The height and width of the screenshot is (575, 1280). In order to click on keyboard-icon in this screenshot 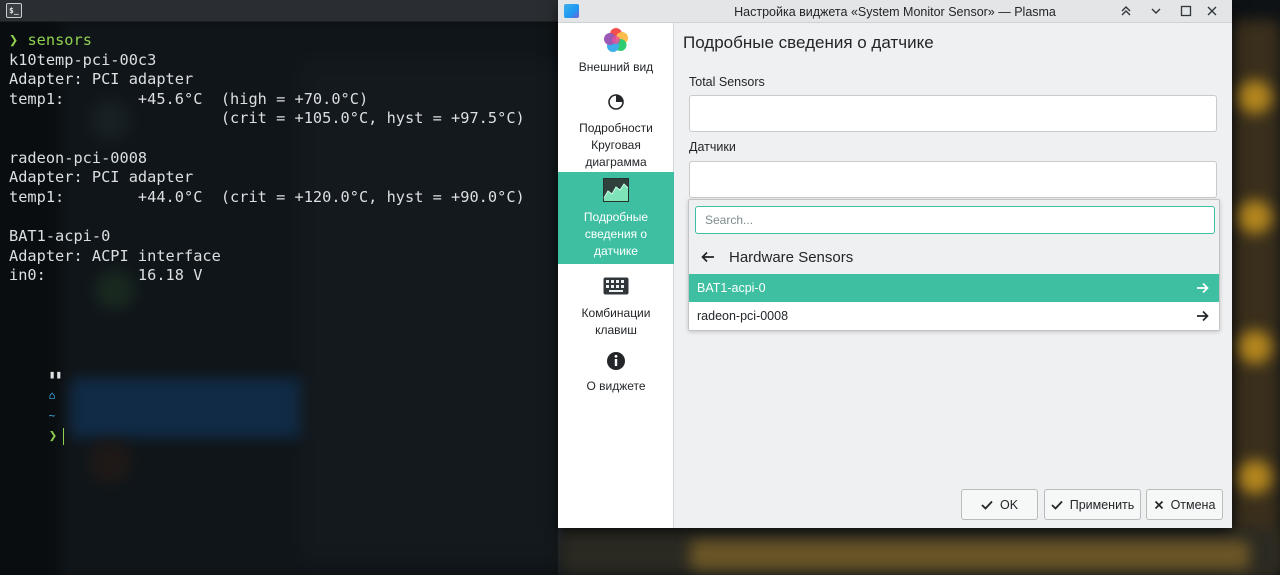, I will do `click(616, 286)`.